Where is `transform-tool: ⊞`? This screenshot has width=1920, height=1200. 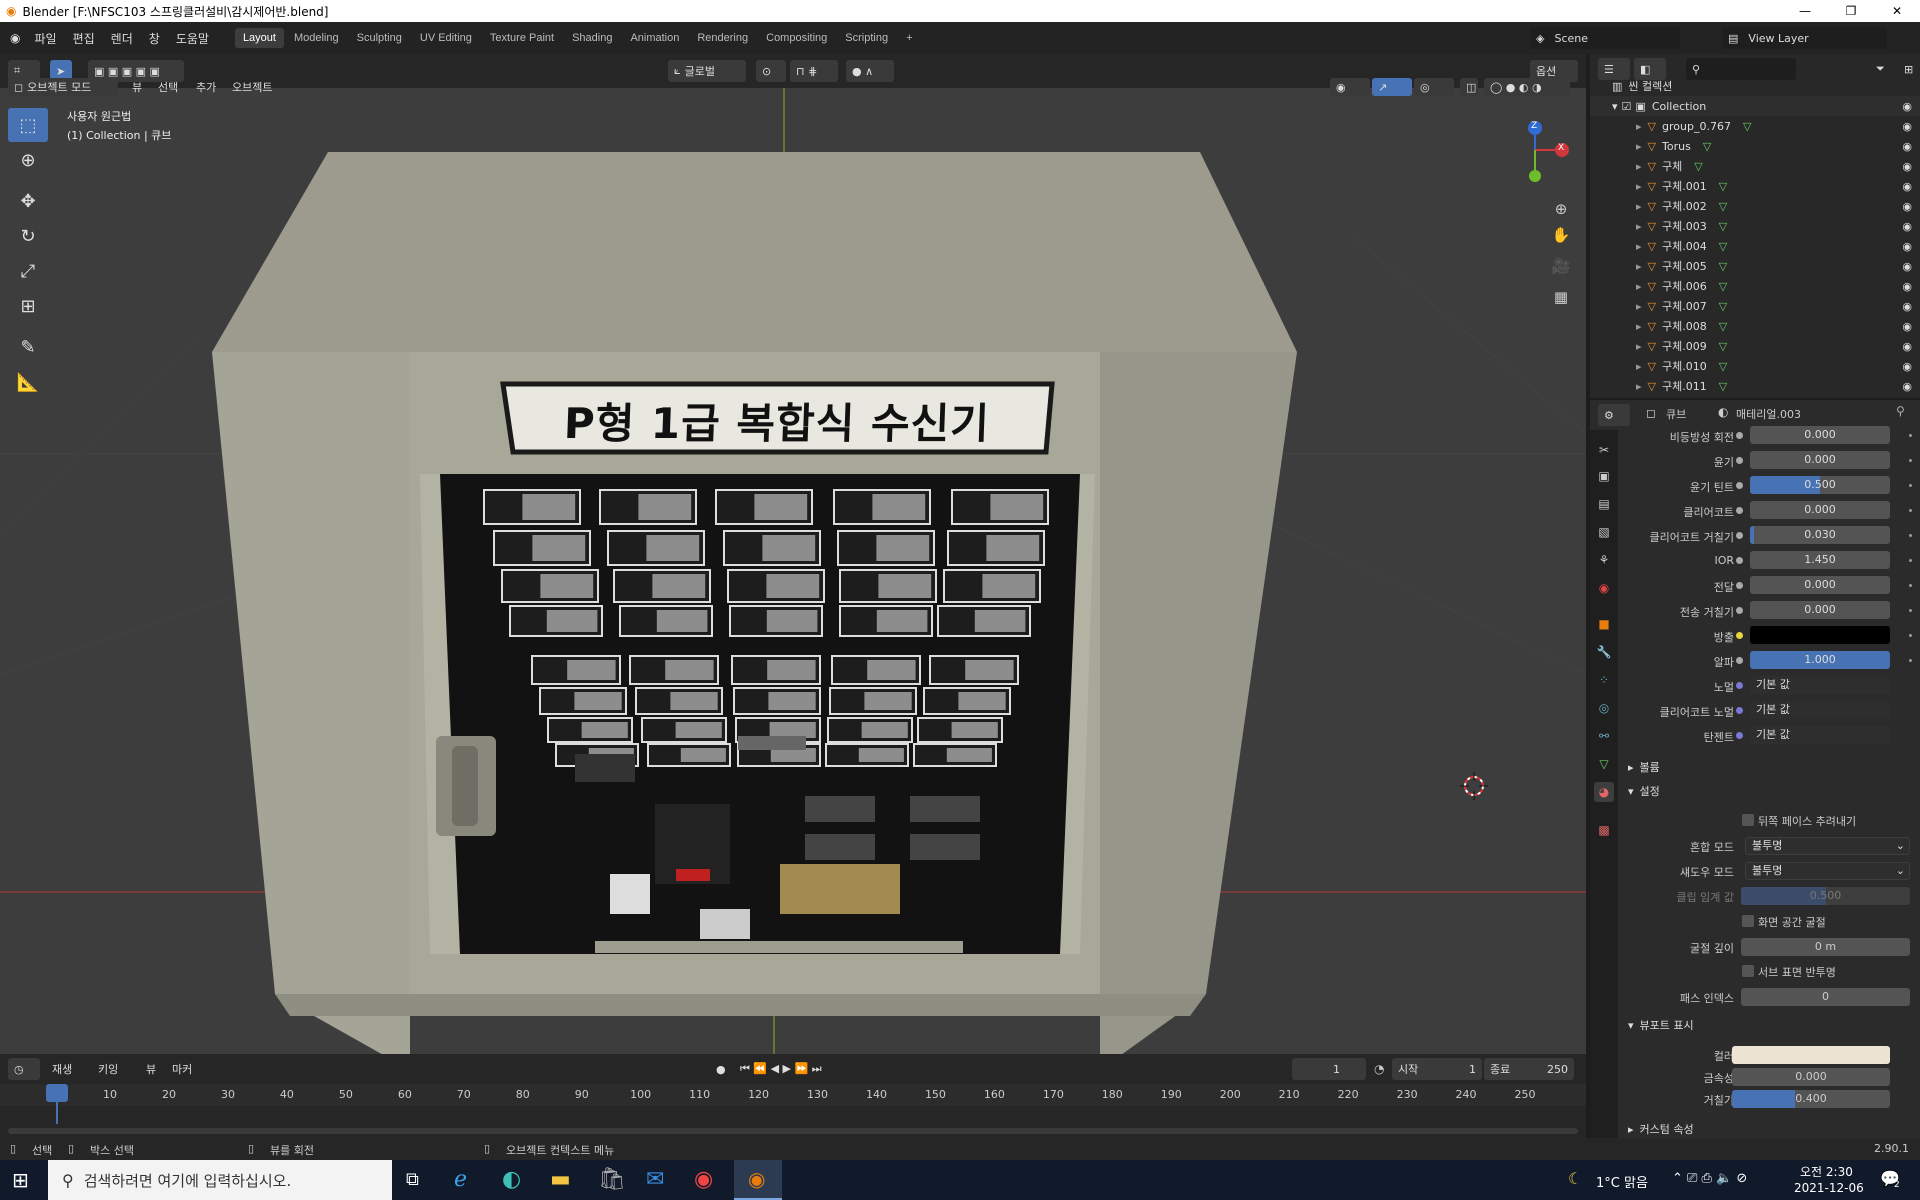 transform-tool: ⊞ is located at coordinates (28, 306).